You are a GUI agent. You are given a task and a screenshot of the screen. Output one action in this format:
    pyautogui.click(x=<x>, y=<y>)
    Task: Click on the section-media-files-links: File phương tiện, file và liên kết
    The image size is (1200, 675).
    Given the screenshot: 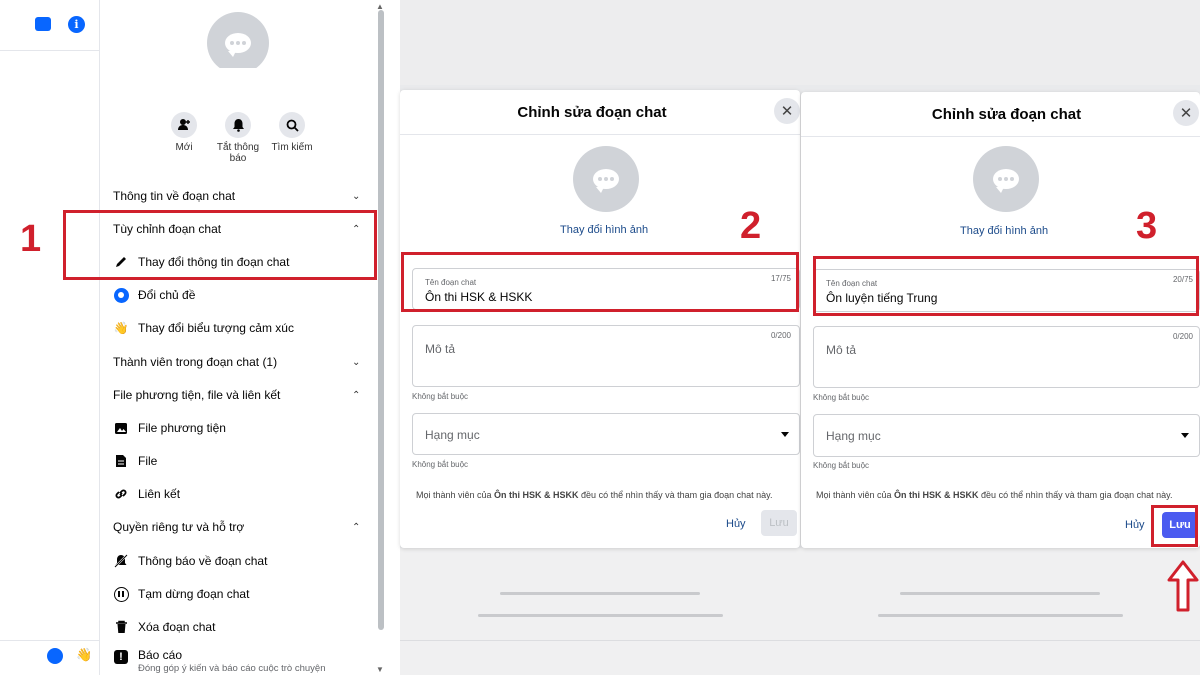 What is the action you would take?
    pyautogui.click(x=196, y=395)
    